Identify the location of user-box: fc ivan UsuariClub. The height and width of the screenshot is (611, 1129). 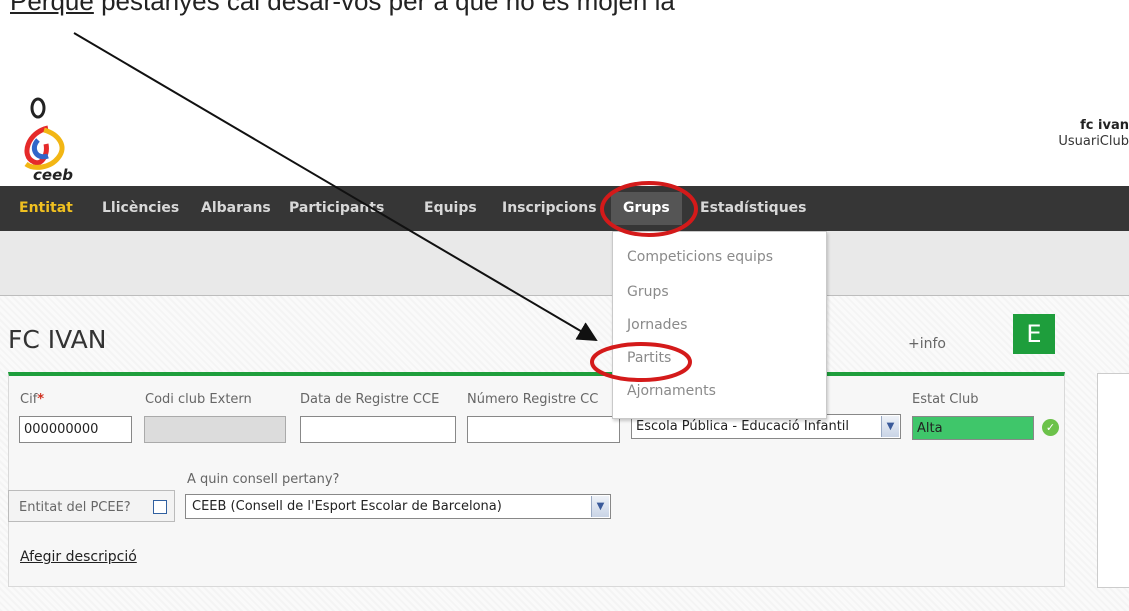
(1093, 134).